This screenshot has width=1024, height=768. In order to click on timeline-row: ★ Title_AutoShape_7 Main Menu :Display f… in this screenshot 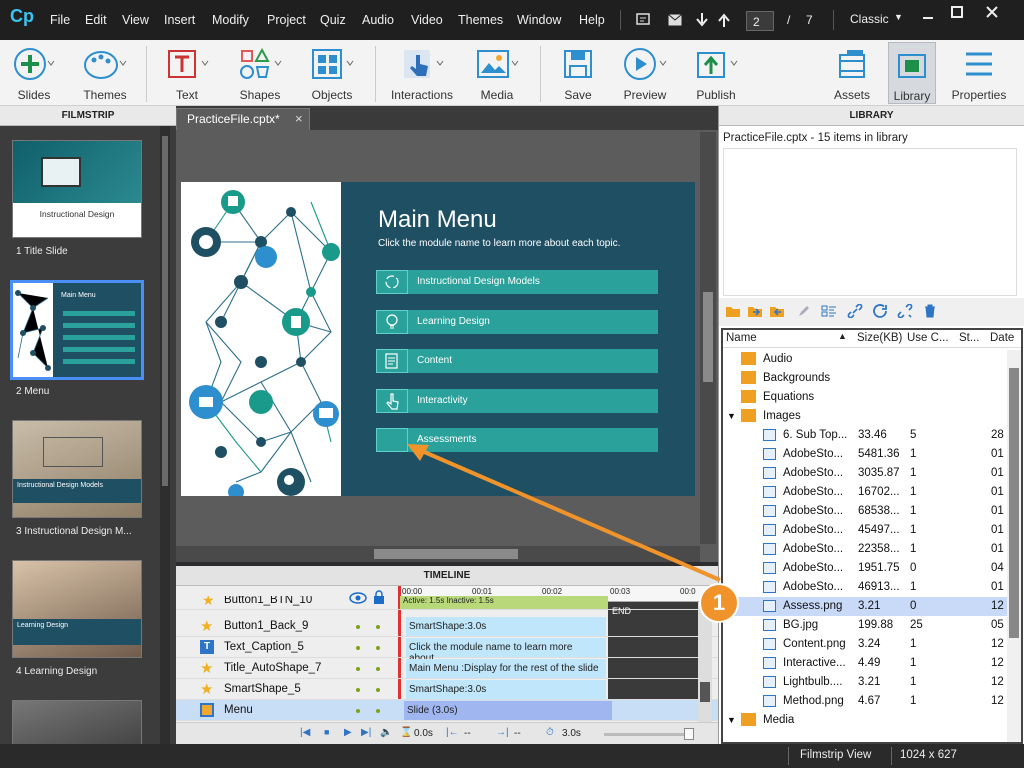, I will do `click(447, 668)`.